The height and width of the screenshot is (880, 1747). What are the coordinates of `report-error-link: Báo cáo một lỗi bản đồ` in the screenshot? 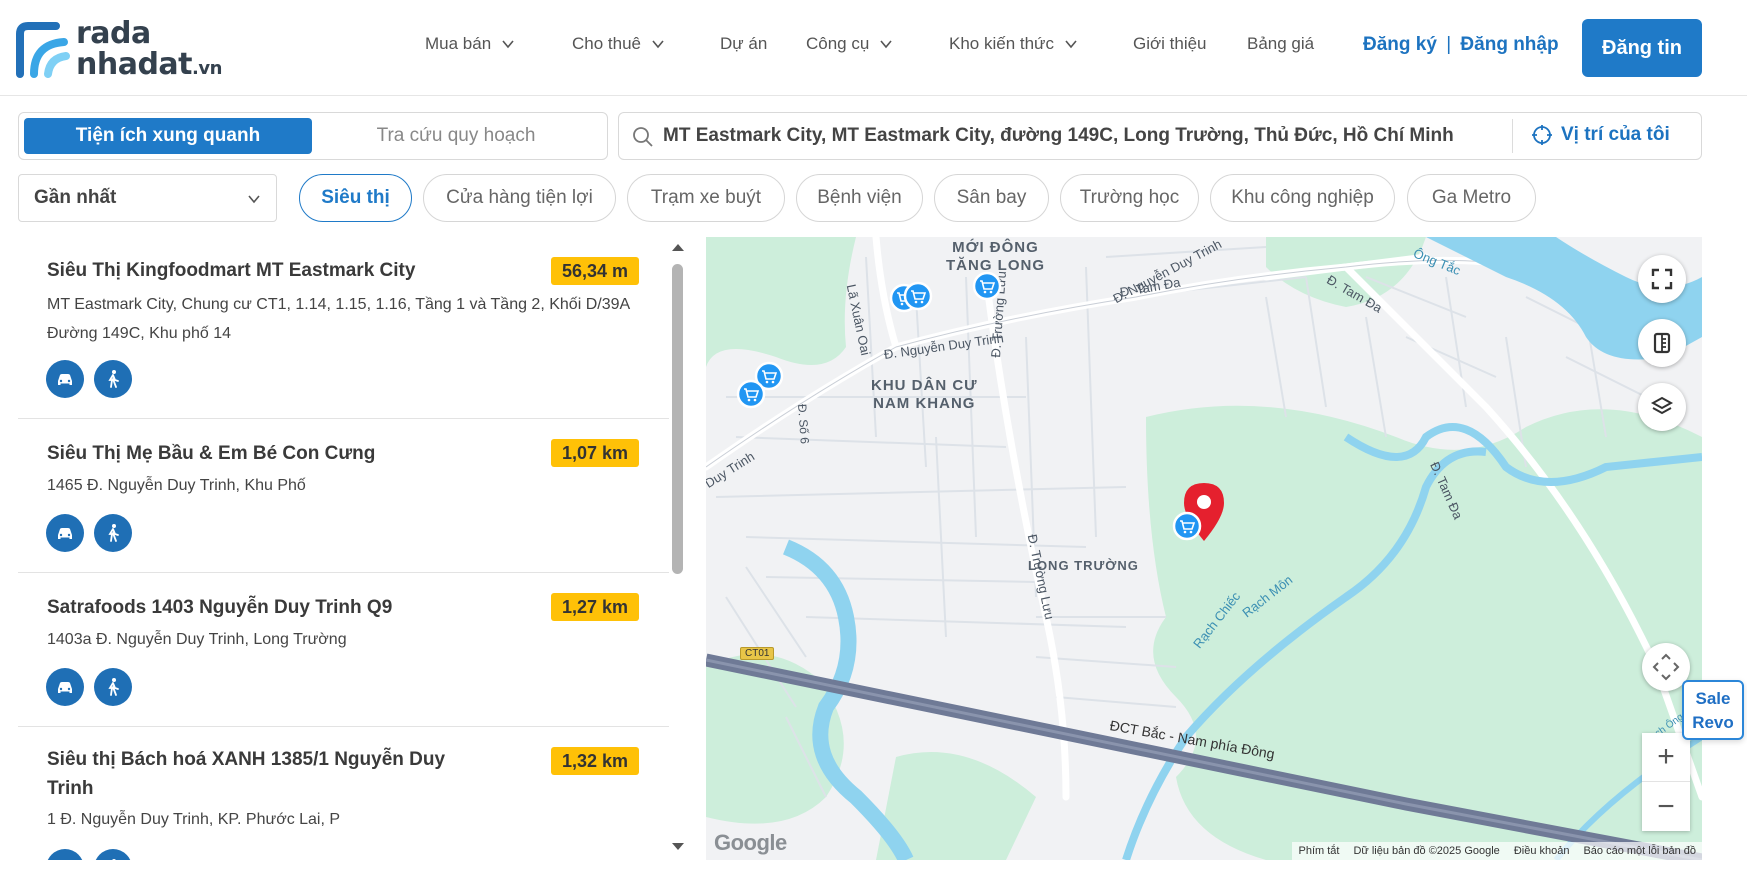 It's located at (1639, 851).